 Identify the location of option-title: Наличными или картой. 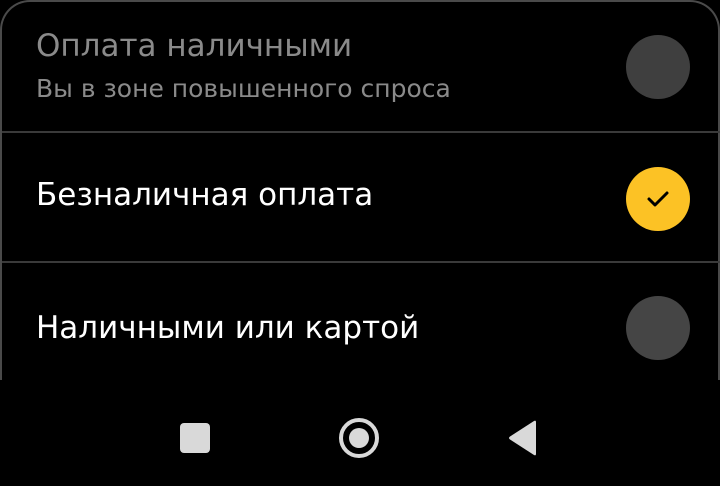
(228, 328).